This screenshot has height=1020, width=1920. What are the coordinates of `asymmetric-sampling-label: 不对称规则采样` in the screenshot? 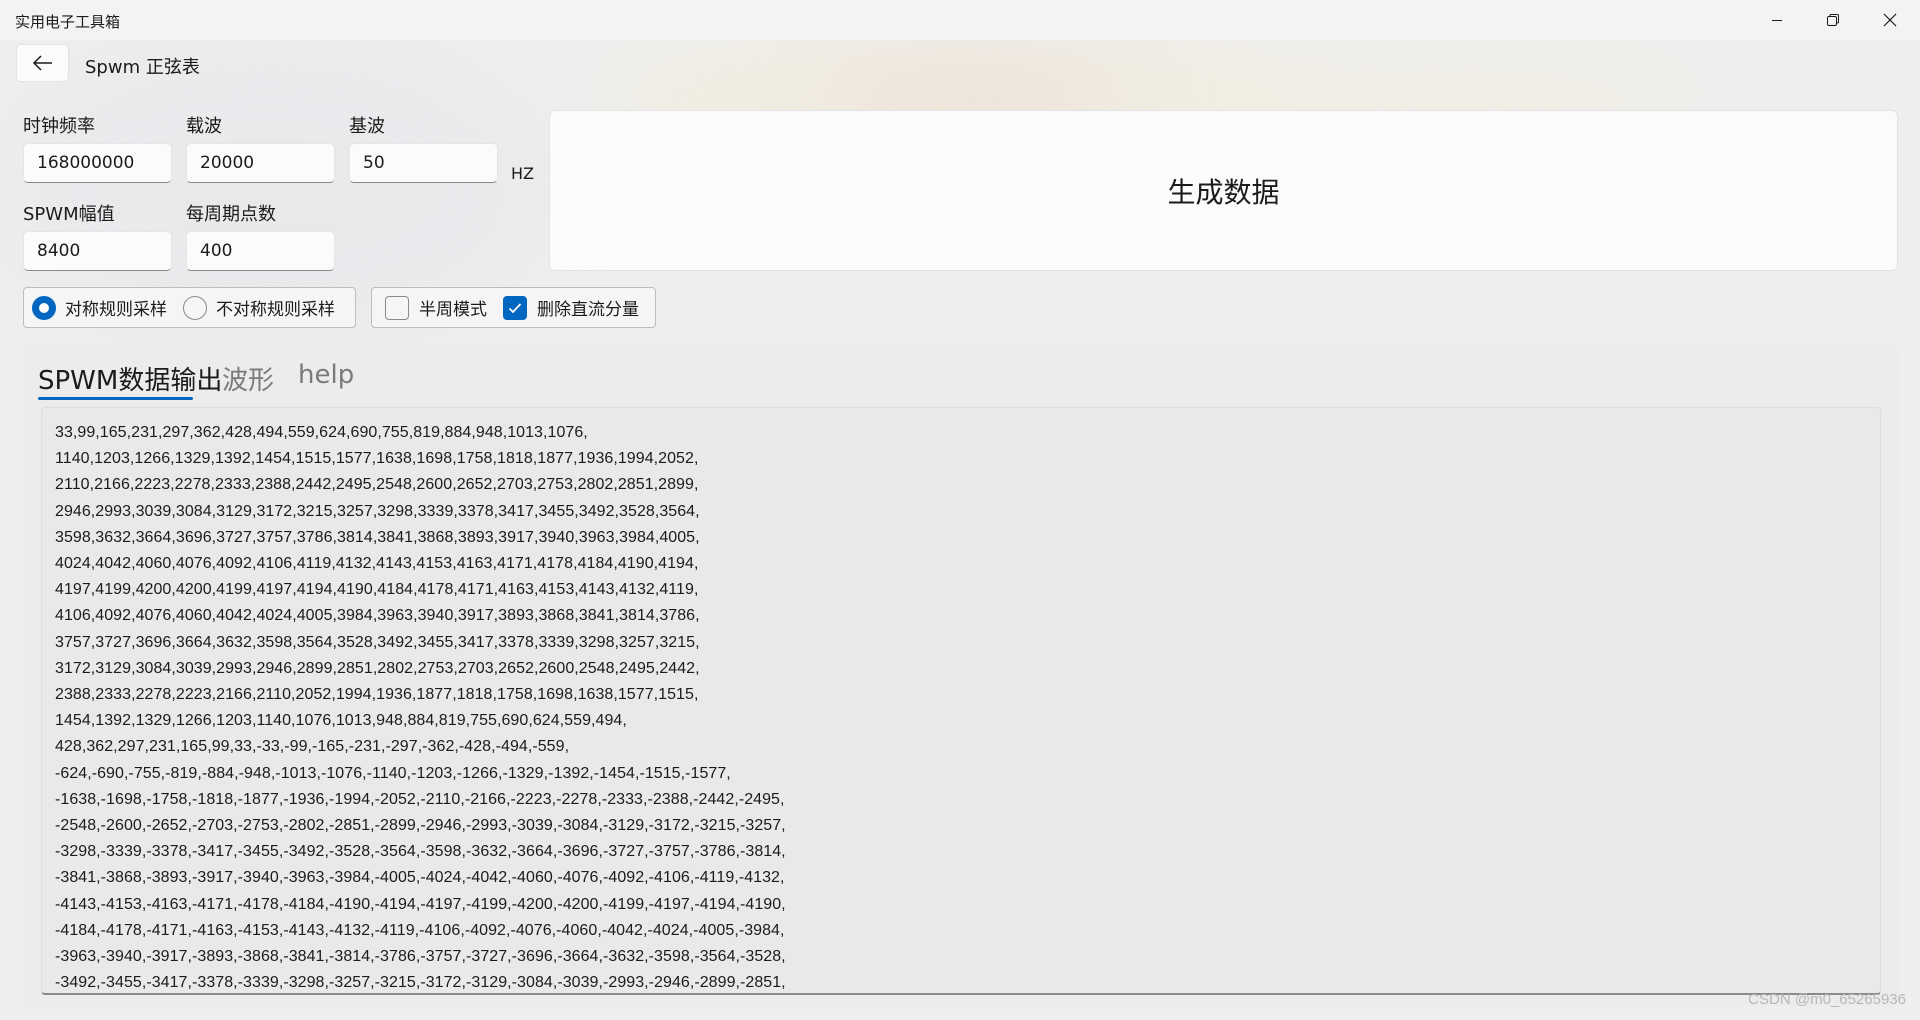 It's located at (275, 310).